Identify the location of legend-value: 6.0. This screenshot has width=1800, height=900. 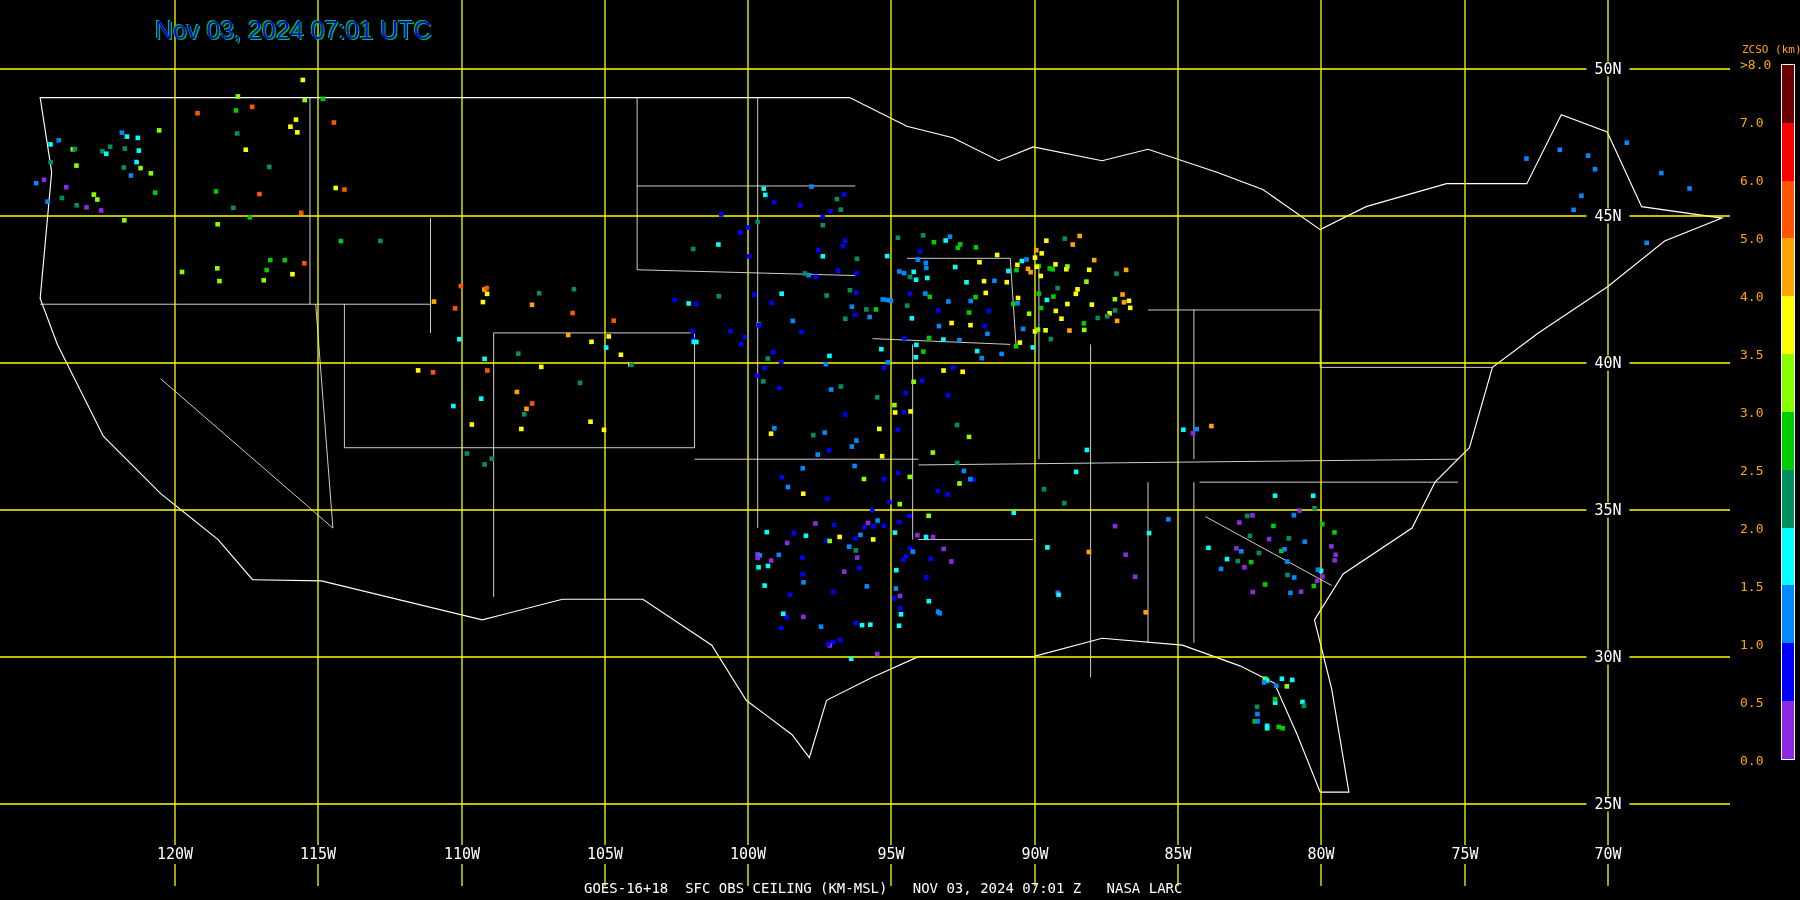
(1752, 180).